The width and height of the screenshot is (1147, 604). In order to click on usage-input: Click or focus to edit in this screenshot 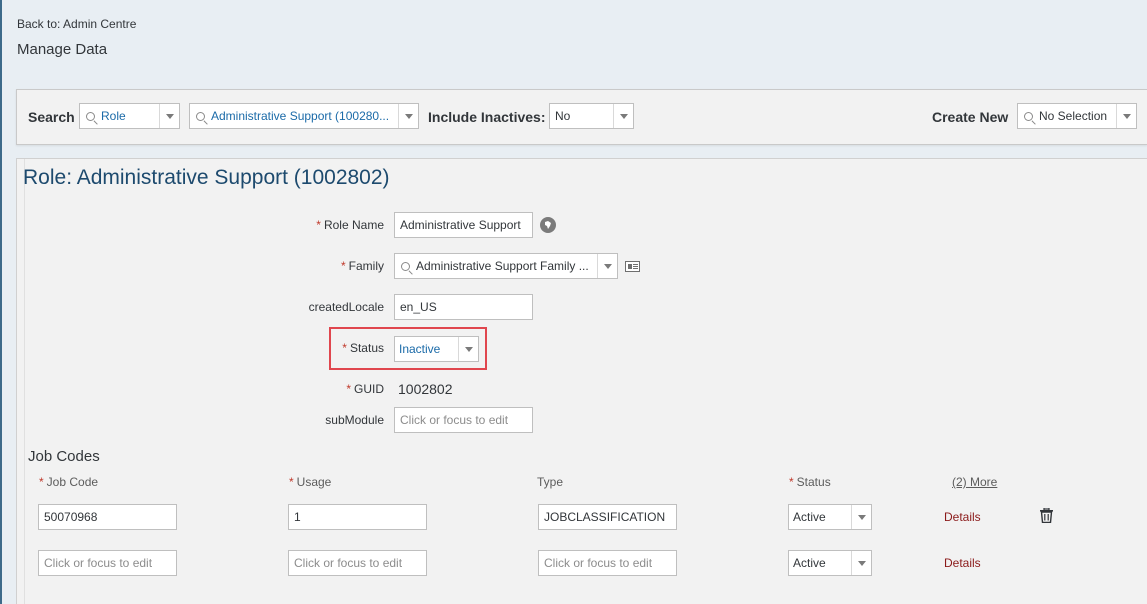, I will do `click(357, 563)`.